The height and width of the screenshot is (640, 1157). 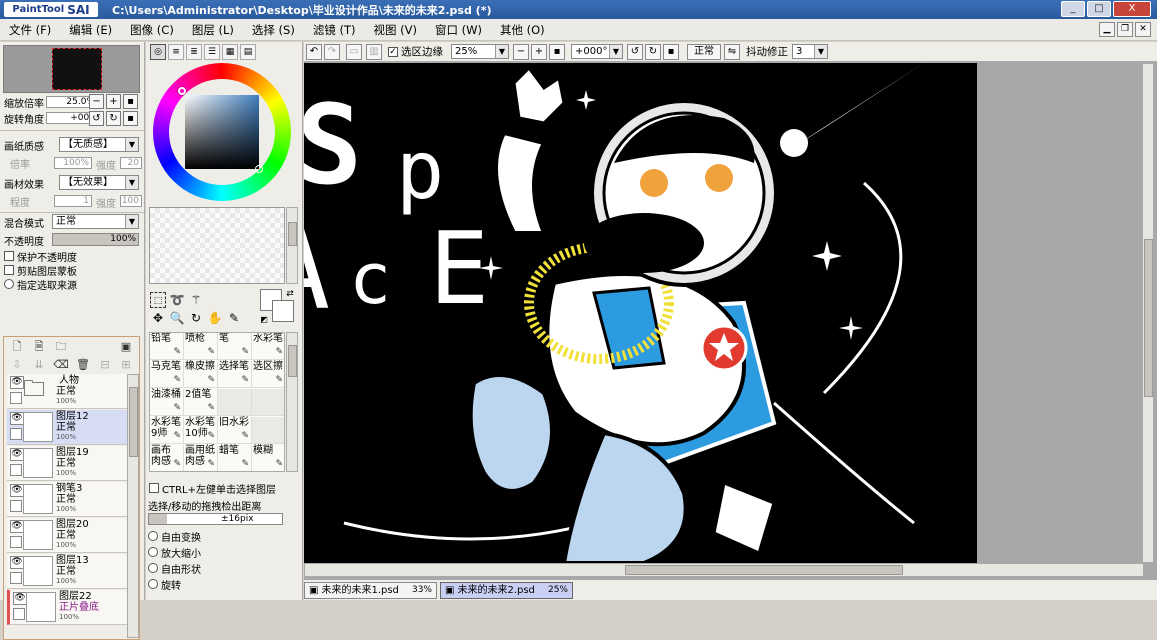 What do you see at coordinates (217, 245) in the screenshot?
I see `scratchpad` at bounding box center [217, 245].